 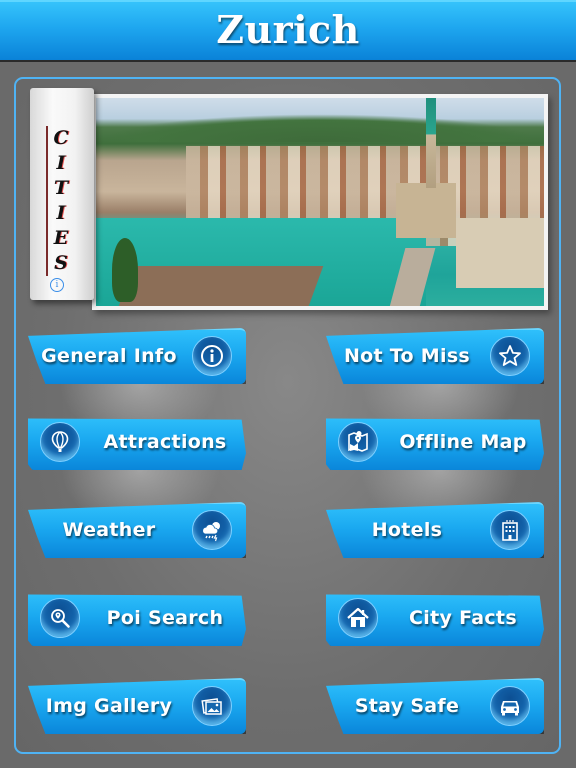 I want to click on not-to-miss-button: Not To Miss, so click(x=435, y=356).